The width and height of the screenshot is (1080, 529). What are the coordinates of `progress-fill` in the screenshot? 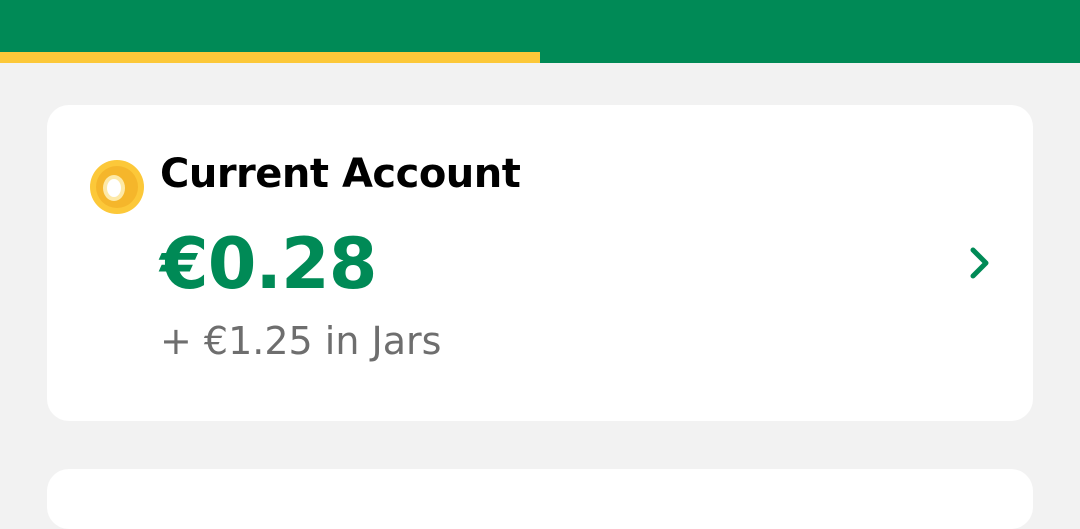 It's located at (270, 57).